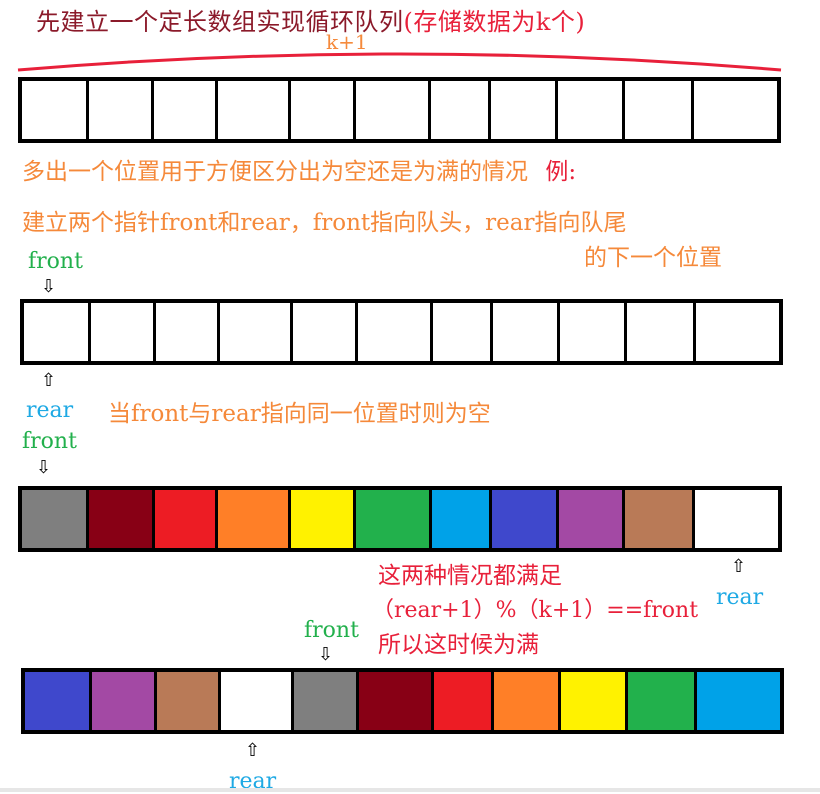 This screenshot has width=820, height=794. What do you see at coordinates (331, 630) in the screenshot?
I see `front-label-full2: front` at bounding box center [331, 630].